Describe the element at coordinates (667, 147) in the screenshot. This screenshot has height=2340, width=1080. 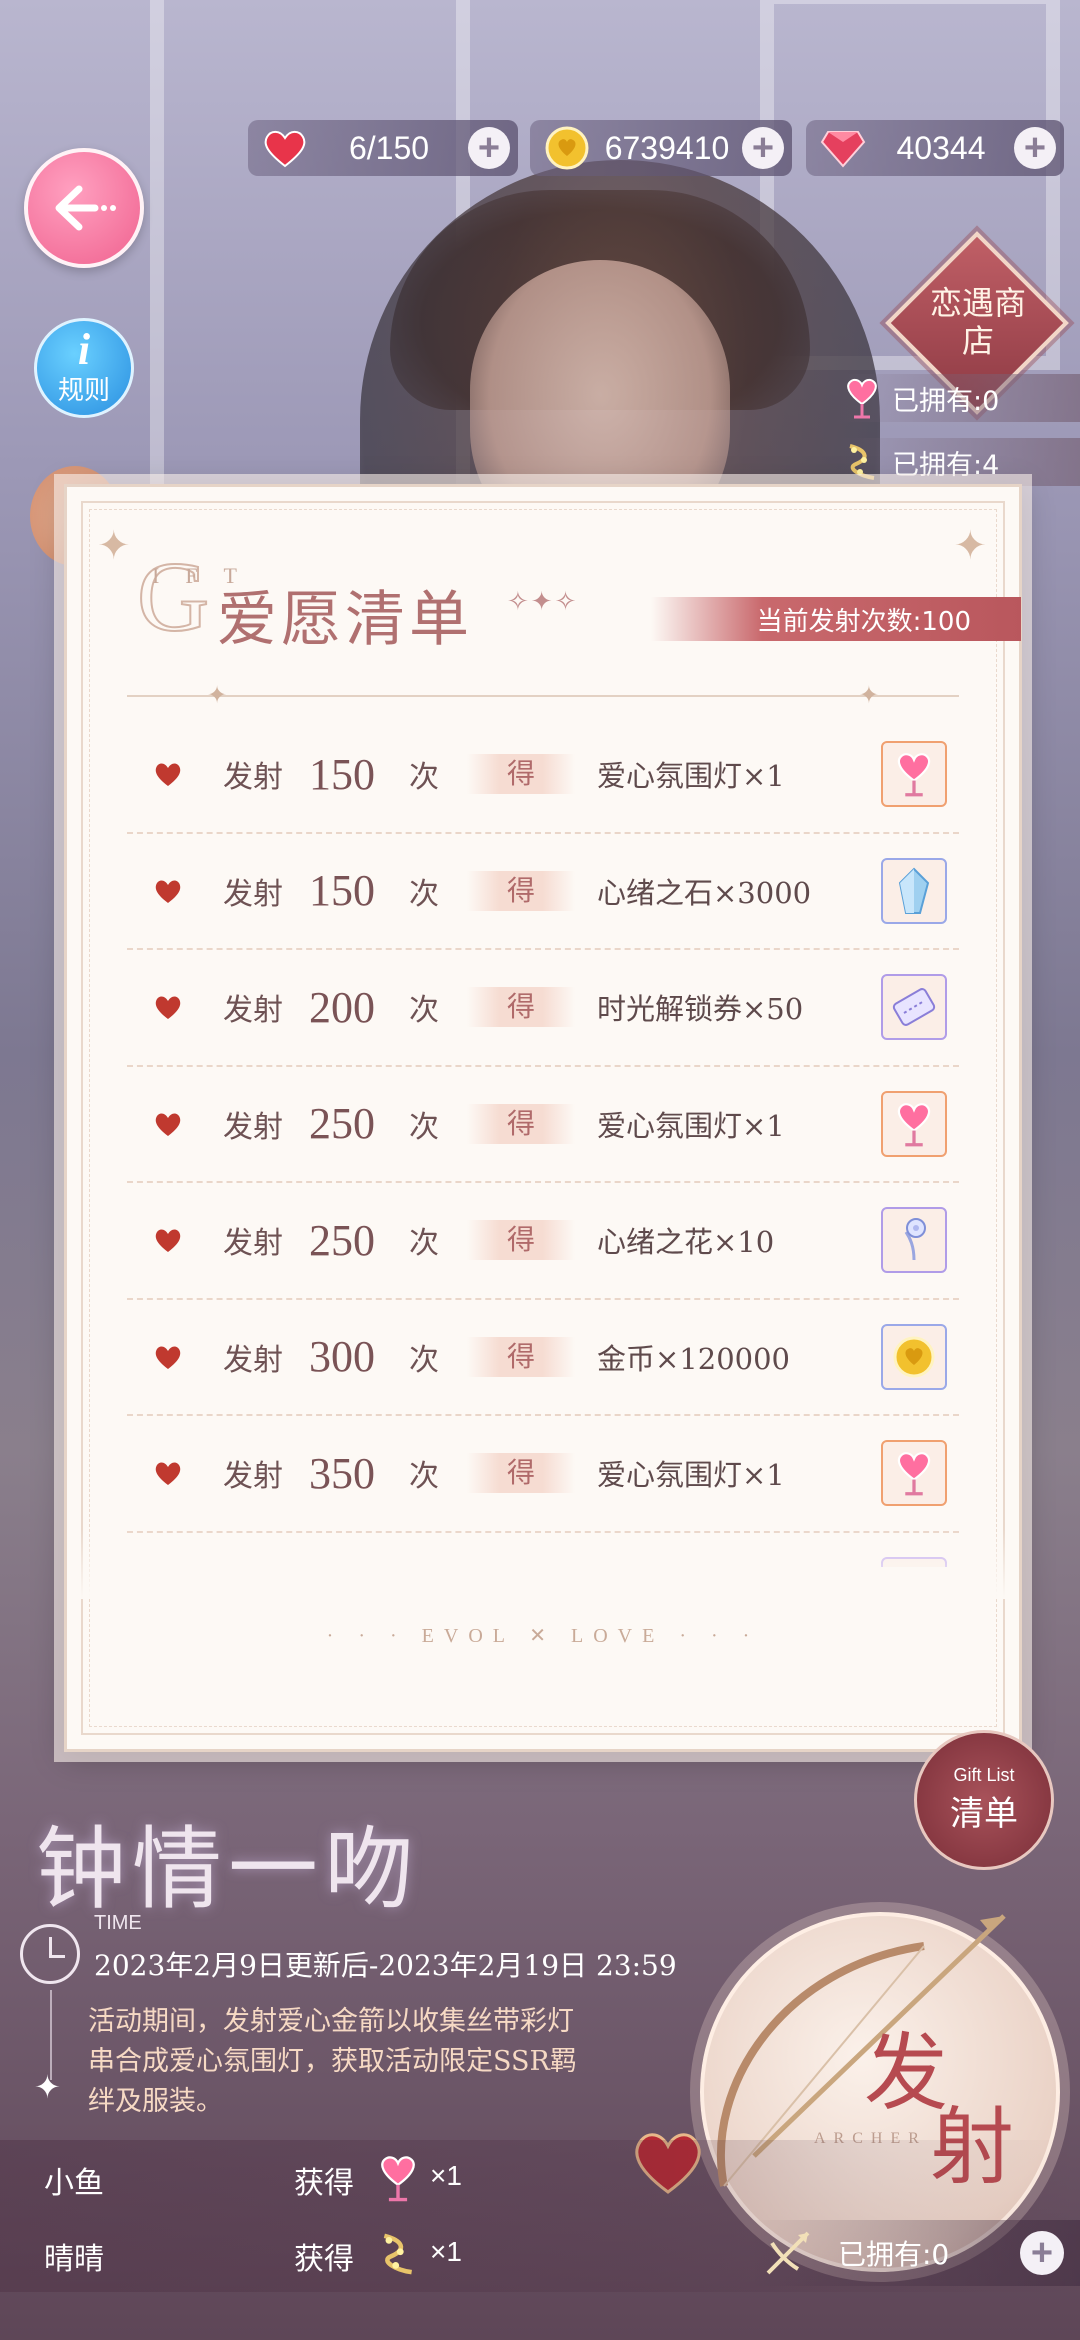
I see `gold-value: 6739410` at that location.